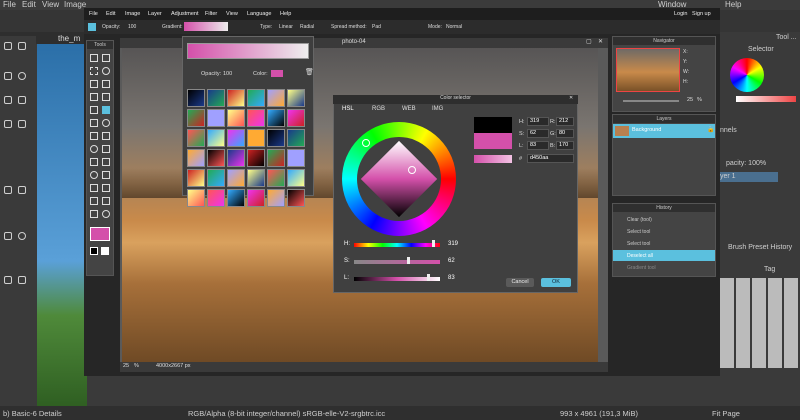  What do you see at coordinates (664, 219) in the screenshot?
I see `history-item: Clear (tool)` at bounding box center [664, 219].